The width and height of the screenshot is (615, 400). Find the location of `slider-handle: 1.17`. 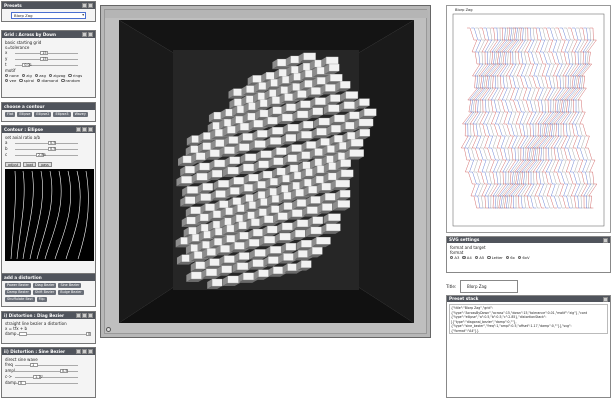

slider-handle: 1.17 is located at coordinates (38, 377).